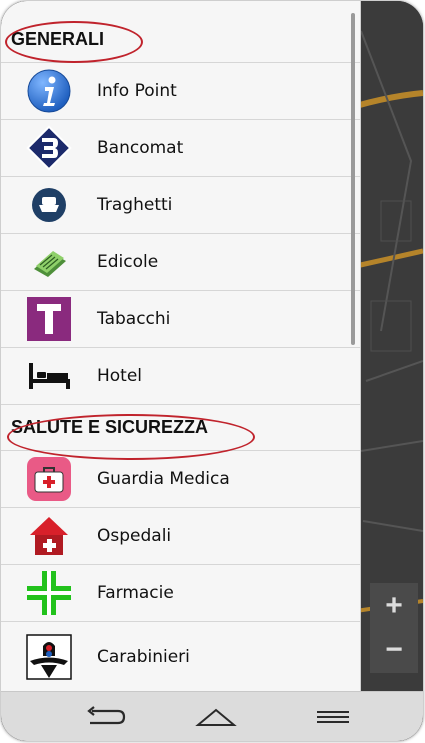  I want to click on back-button, so click(106, 717).